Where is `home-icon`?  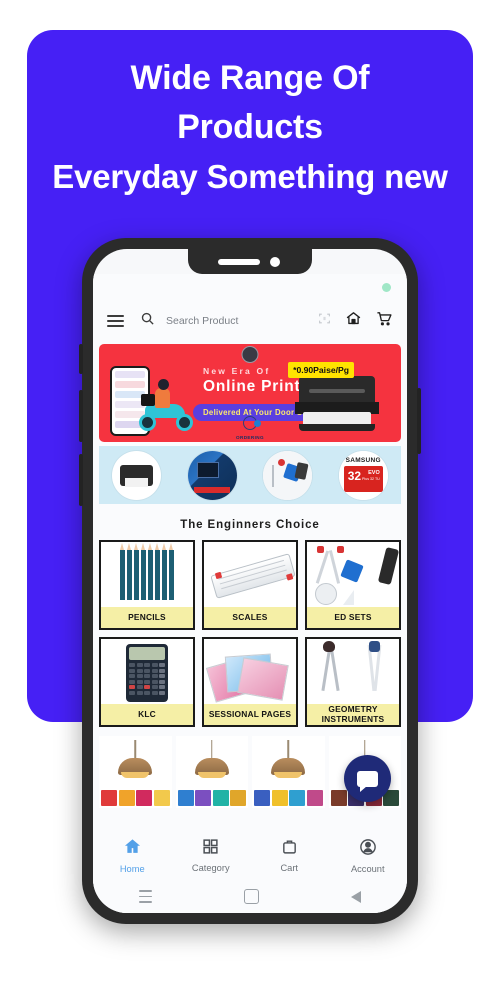
home-icon is located at coordinates (353, 321).